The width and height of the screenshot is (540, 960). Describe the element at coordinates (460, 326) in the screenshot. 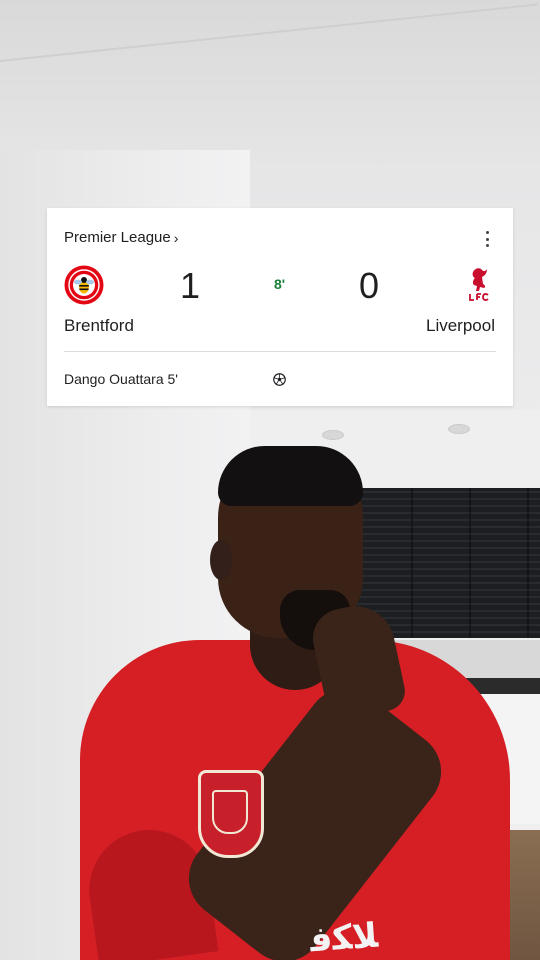

I see `away-team-name: Liverpool` at that location.